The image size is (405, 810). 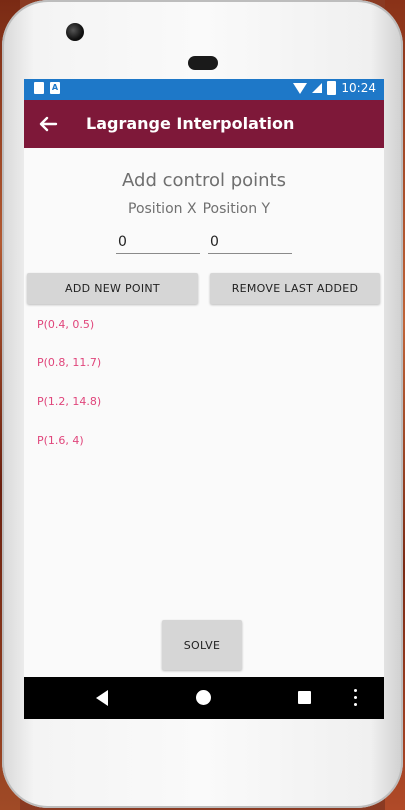 What do you see at coordinates (356, 698) in the screenshot?
I see `overflow-menu-icon` at bounding box center [356, 698].